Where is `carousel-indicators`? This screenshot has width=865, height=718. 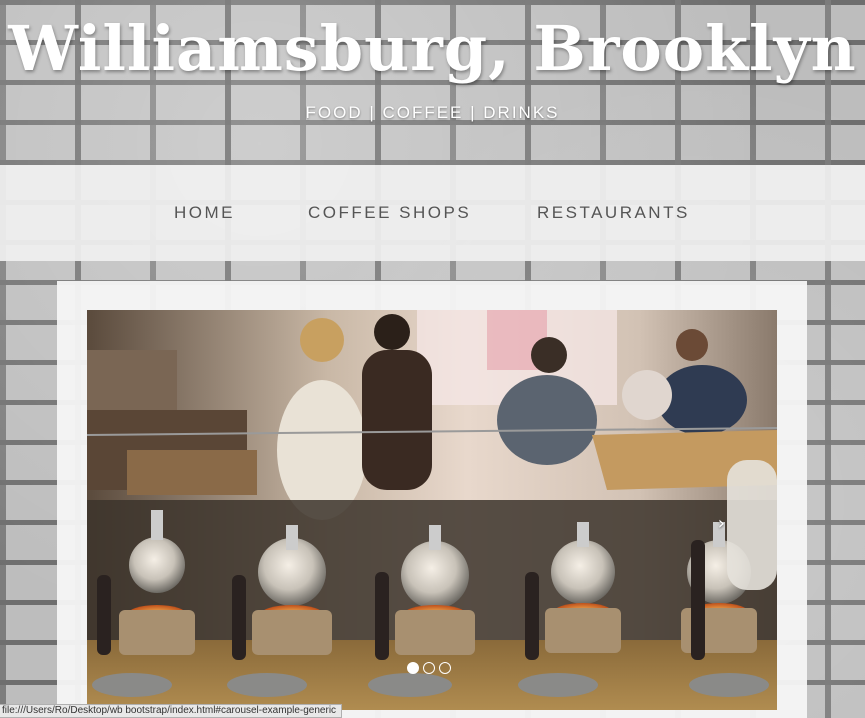
carousel-indicators is located at coordinates (429, 668).